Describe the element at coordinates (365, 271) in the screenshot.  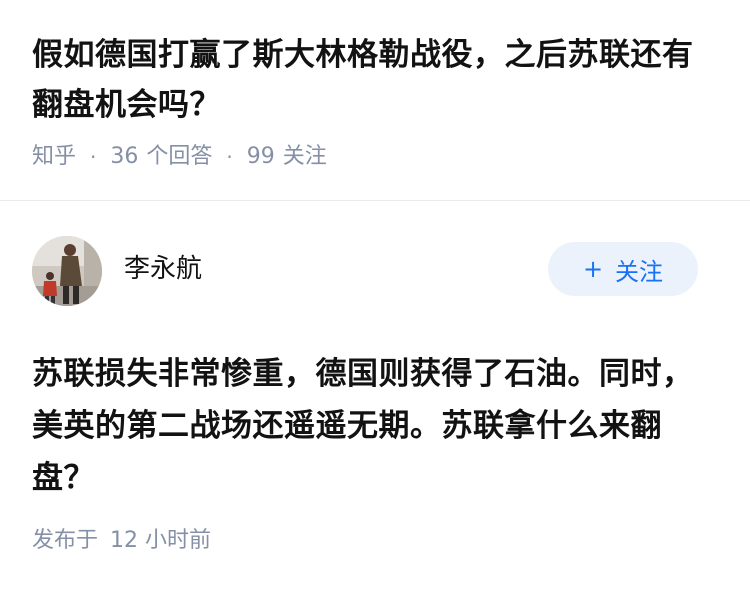
I see `author-row: 李永航 + 关注` at that location.